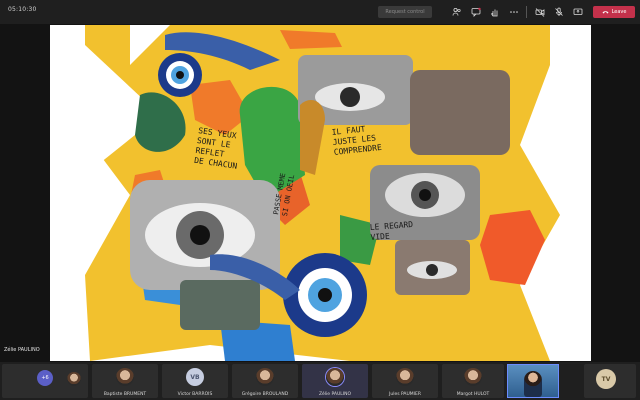 The height and width of the screenshot is (400, 640). Describe the element at coordinates (457, 12) in the screenshot. I see `people-icon` at that location.